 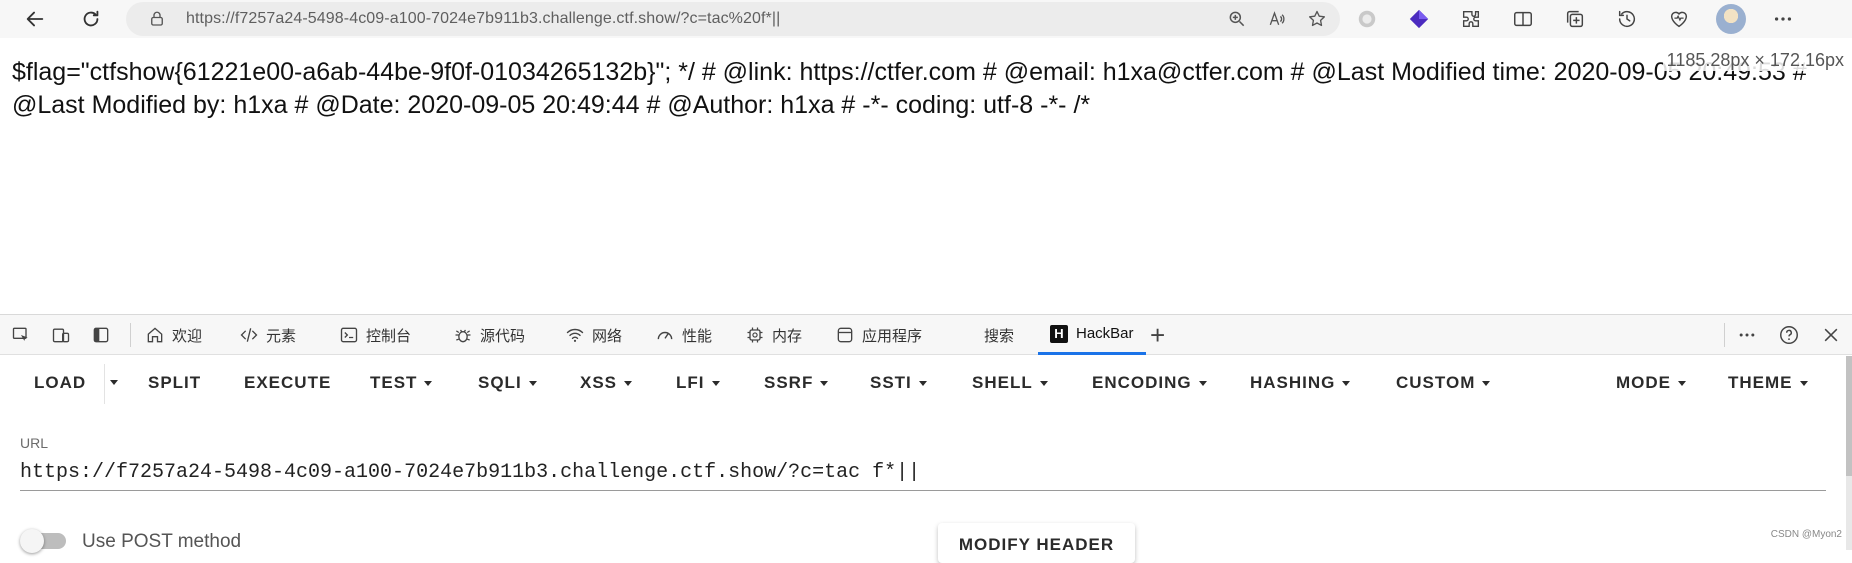 What do you see at coordinates (34, 443) in the screenshot?
I see `url-field-label: URL` at bounding box center [34, 443].